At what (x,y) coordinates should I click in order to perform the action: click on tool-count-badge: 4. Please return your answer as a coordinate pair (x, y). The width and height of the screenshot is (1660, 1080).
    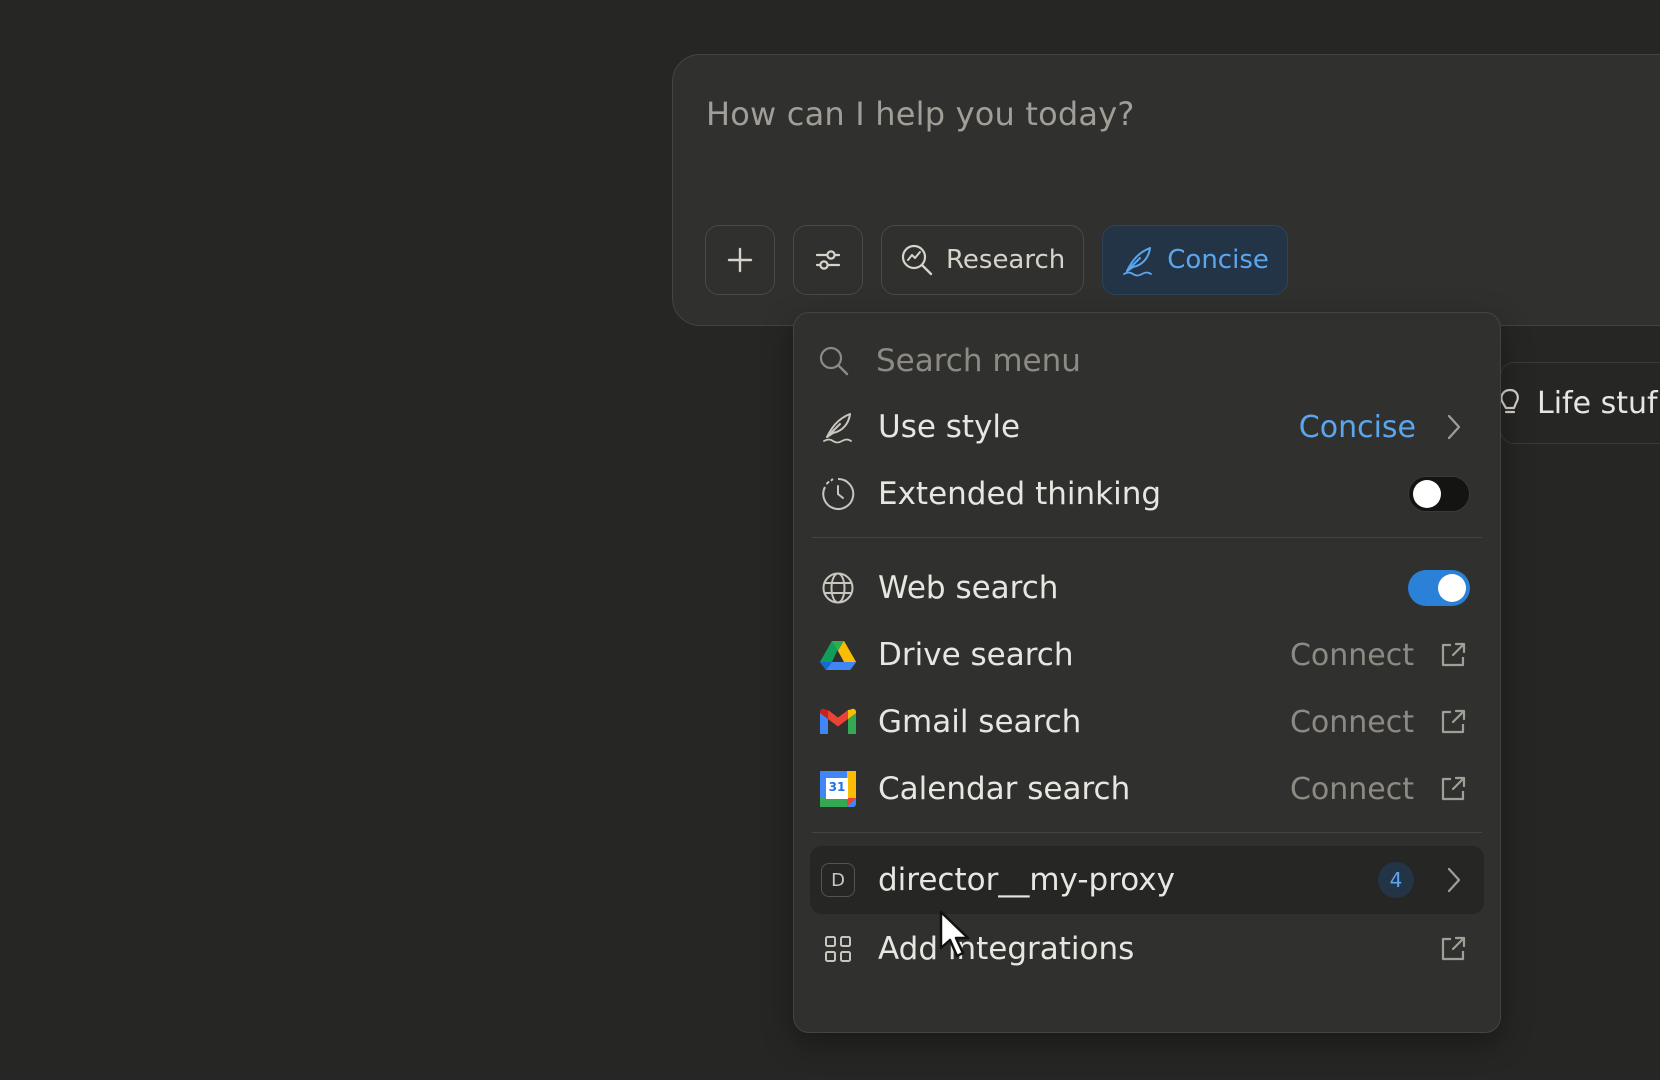
    Looking at the image, I should click on (1396, 880).